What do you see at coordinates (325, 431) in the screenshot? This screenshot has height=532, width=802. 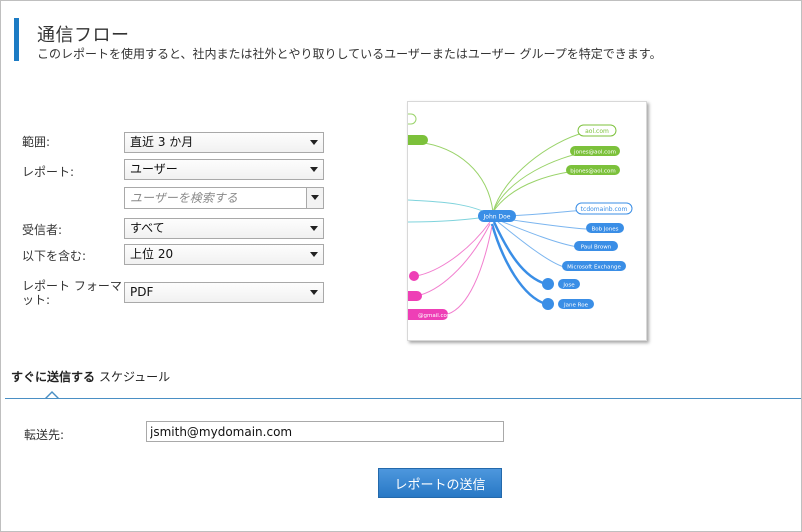 I see `forward-email-input` at bounding box center [325, 431].